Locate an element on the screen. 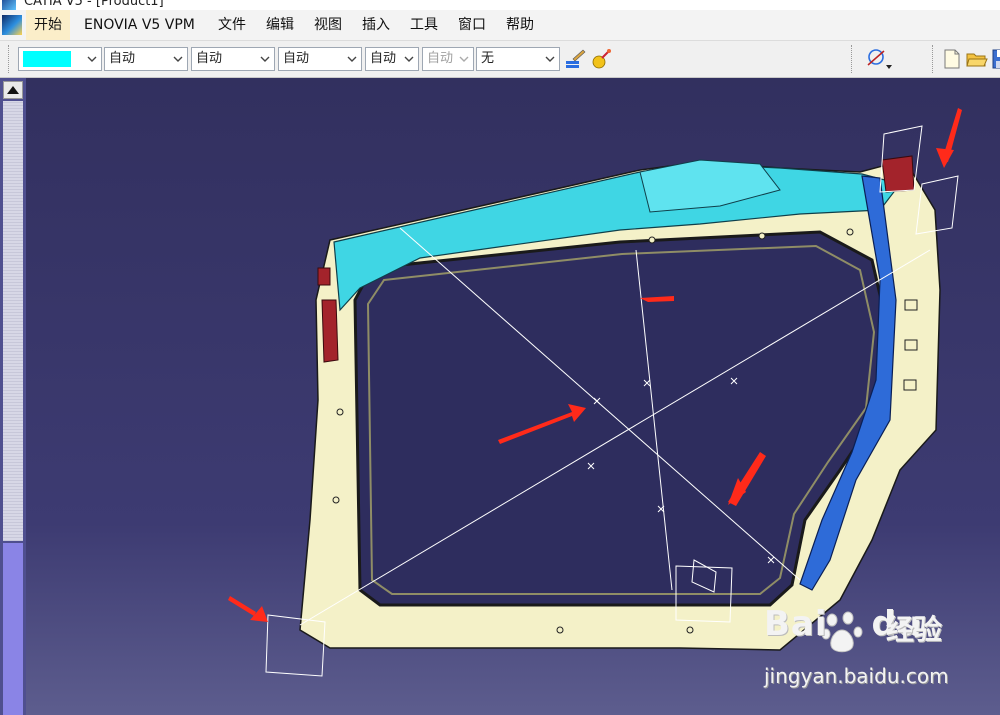 The width and height of the screenshot is (1000, 715). menu-view: 视图 is located at coordinates (328, 25).